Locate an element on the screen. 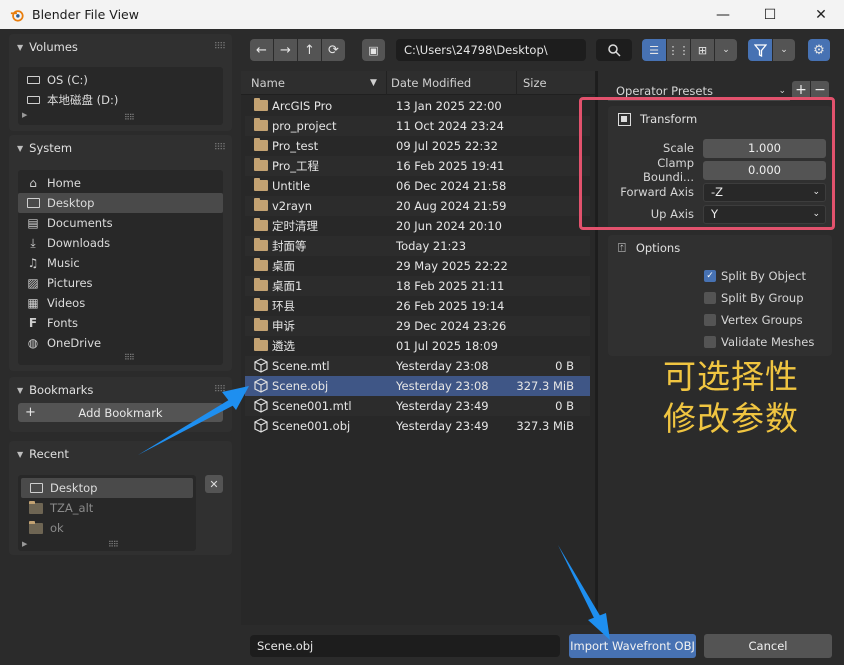  arrow-to-import-button-icon is located at coordinates (584, 592).